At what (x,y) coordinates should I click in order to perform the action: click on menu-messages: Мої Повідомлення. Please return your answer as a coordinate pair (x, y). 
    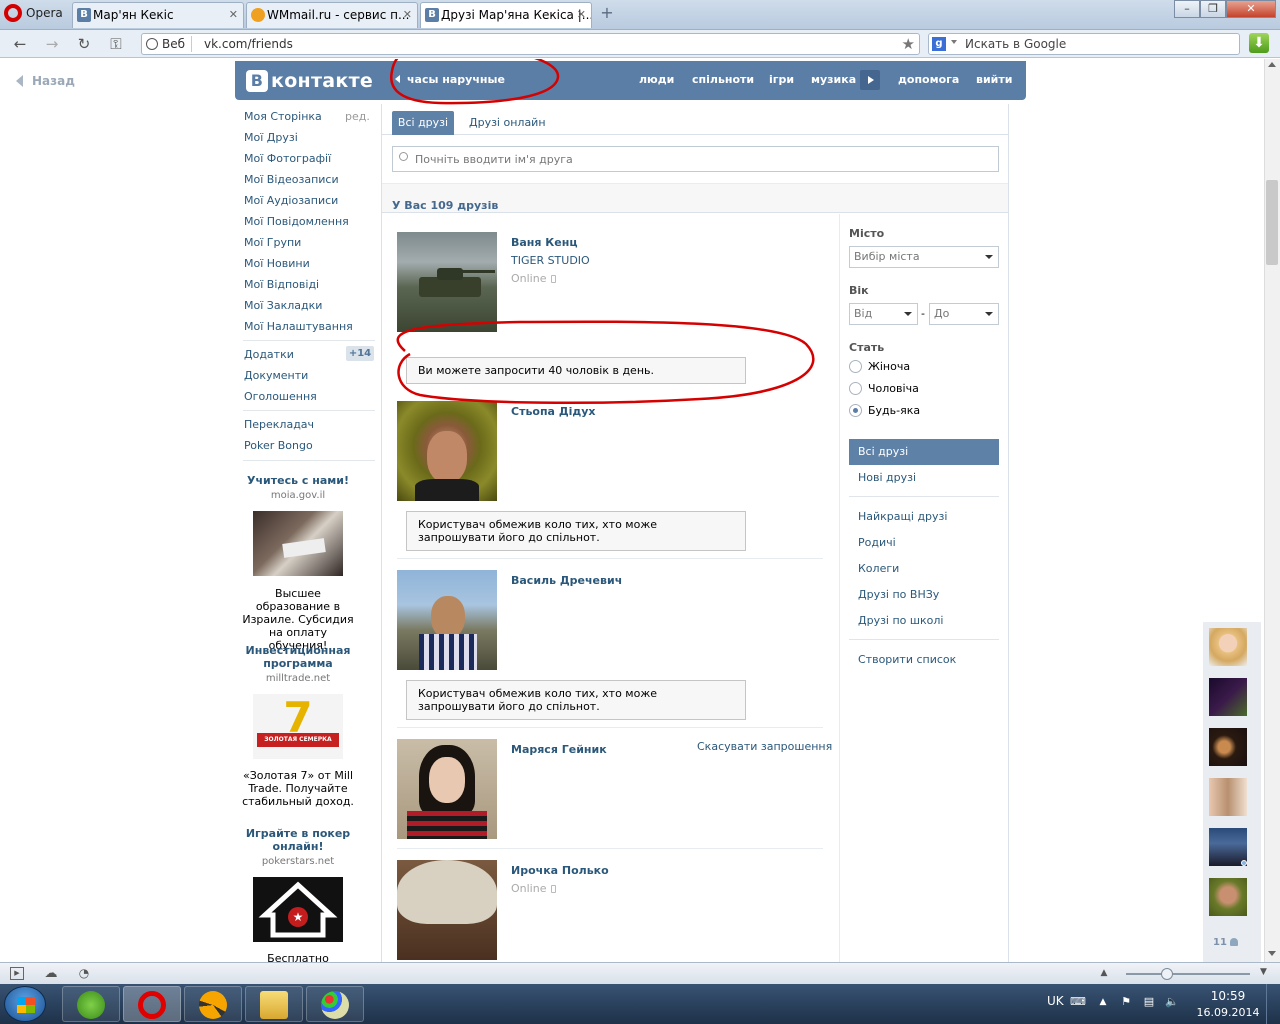
    Looking at the image, I should click on (296, 221).